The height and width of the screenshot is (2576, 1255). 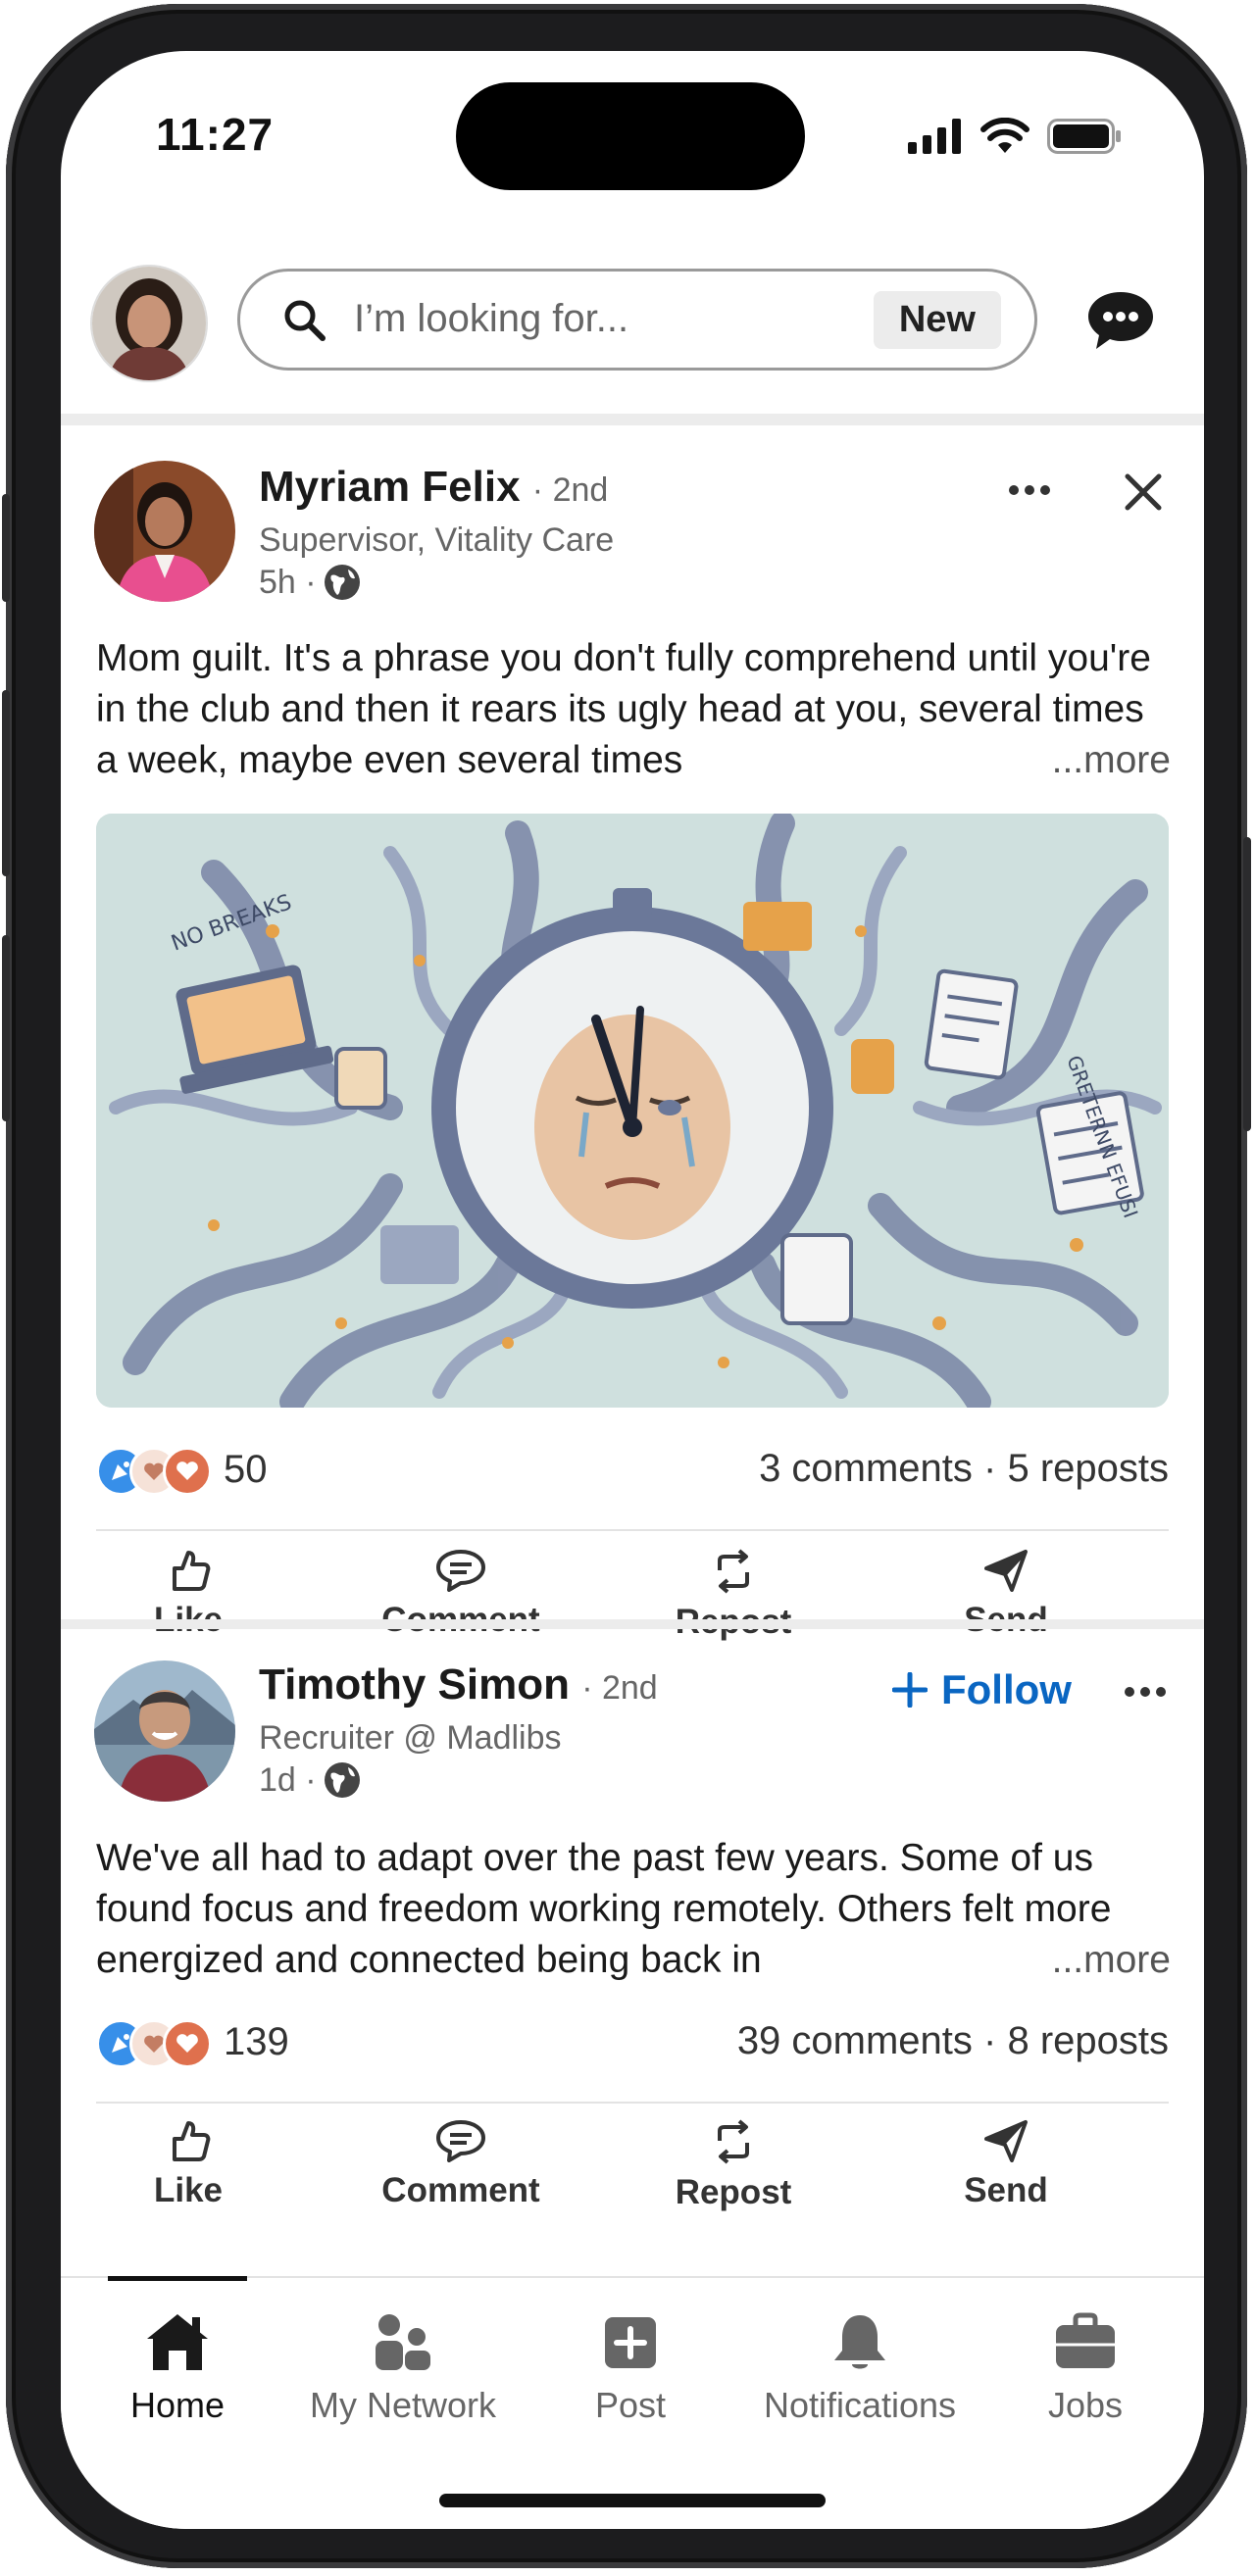 What do you see at coordinates (6, 783) in the screenshot?
I see `volume-up-button` at bounding box center [6, 783].